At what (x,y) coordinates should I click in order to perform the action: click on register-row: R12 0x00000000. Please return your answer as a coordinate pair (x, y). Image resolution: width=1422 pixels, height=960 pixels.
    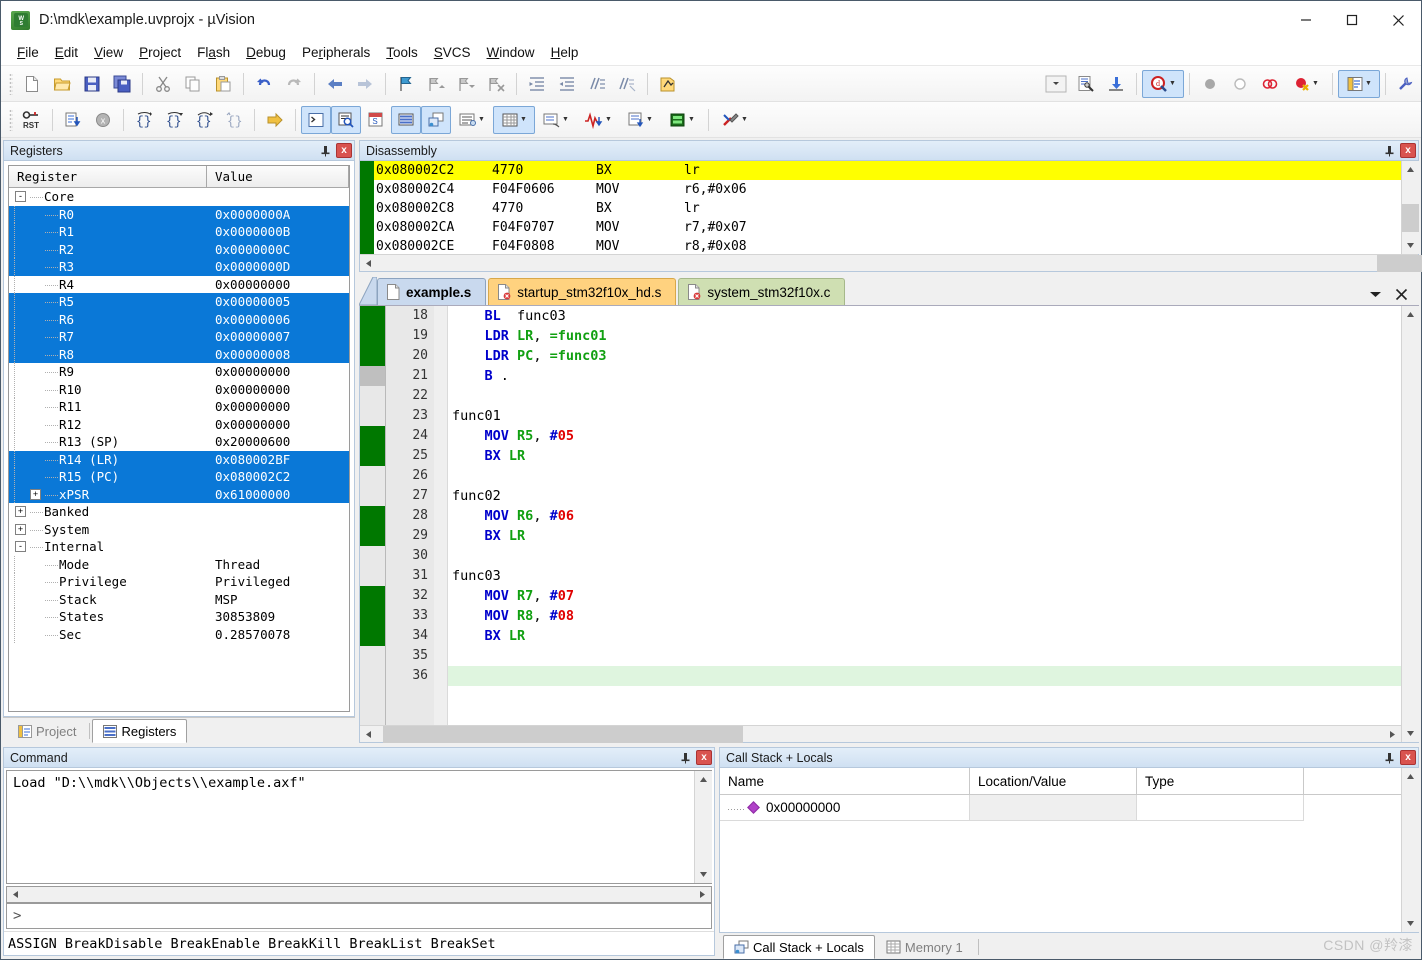
    Looking at the image, I should click on (179, 424).